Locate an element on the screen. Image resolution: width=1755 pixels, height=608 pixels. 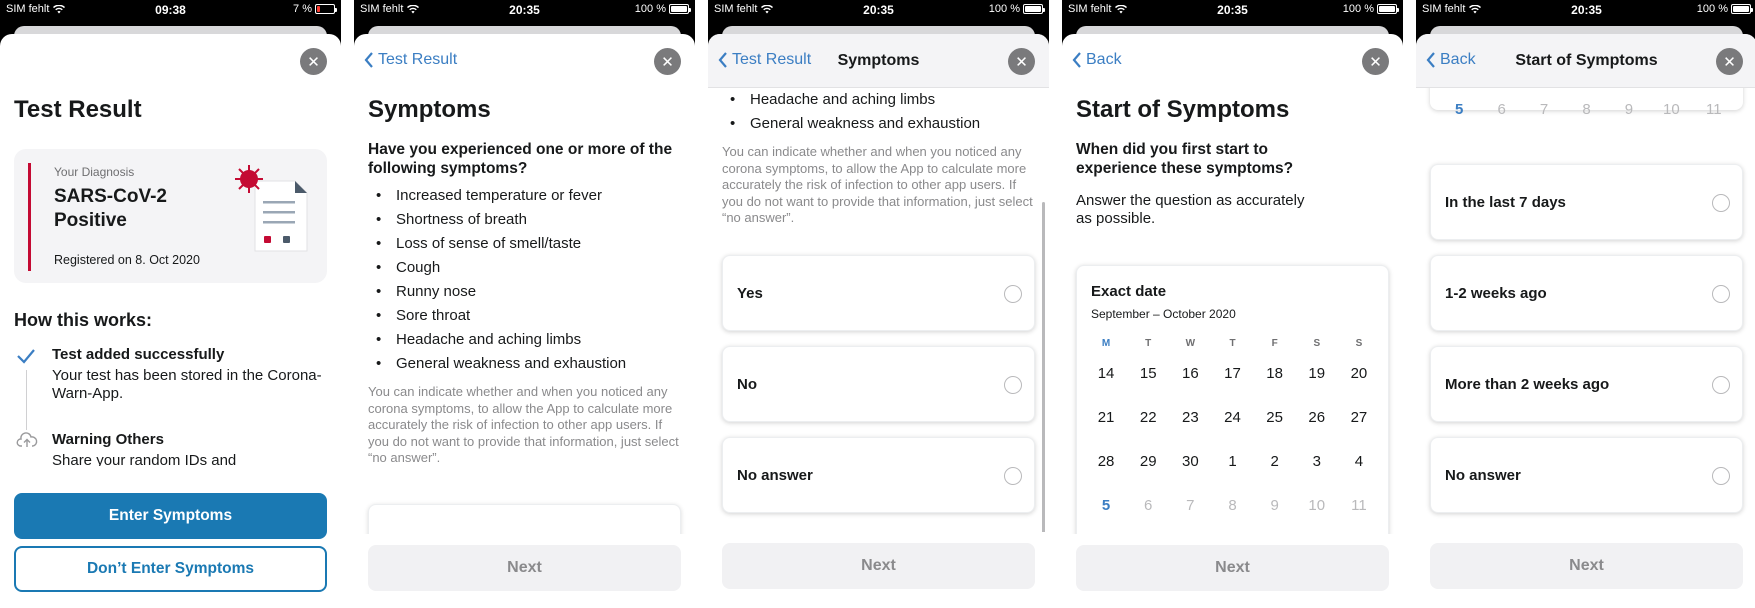
calendar-day: 27 is located at coordinates (1359, 428).